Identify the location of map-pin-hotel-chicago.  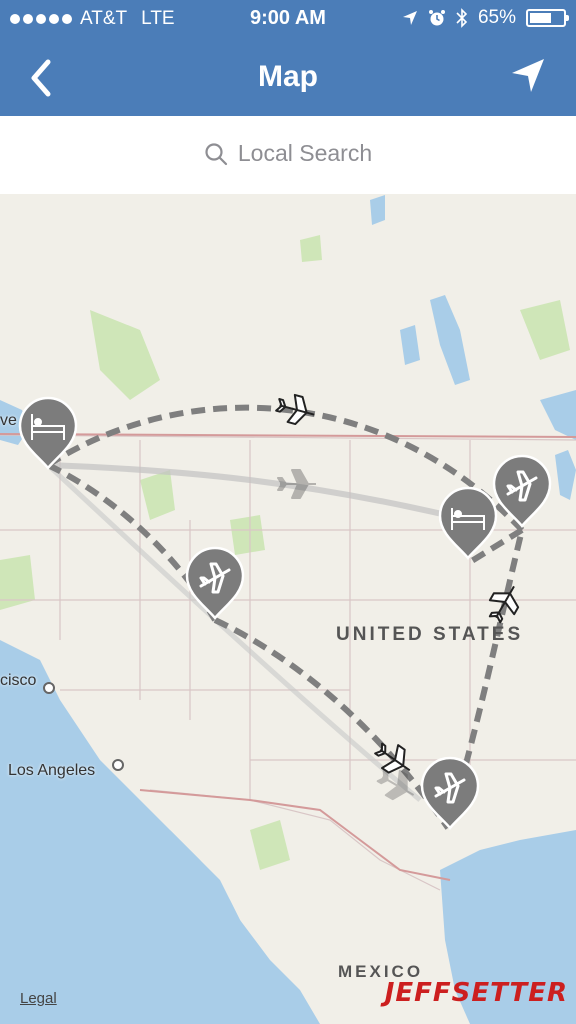
(468, 523).